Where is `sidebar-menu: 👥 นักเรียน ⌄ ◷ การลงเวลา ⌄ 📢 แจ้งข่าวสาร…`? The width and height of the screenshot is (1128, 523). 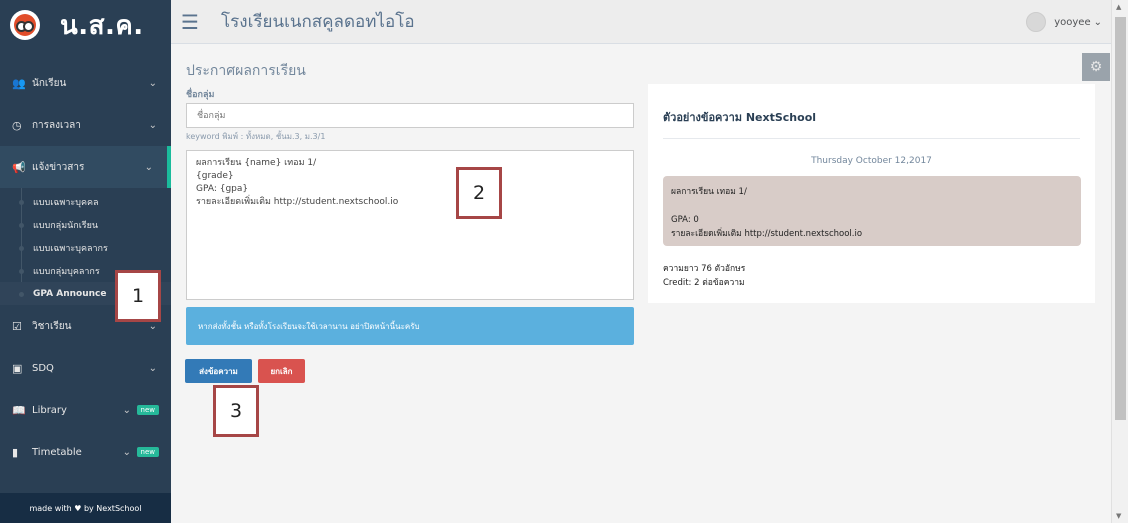 sidebar-menu: 👥 นักเรียน ⌄ ◷ การลงเวลา ⌄ 📢 แจ้งข่าวสาร… is located at coordinates (85, 267).